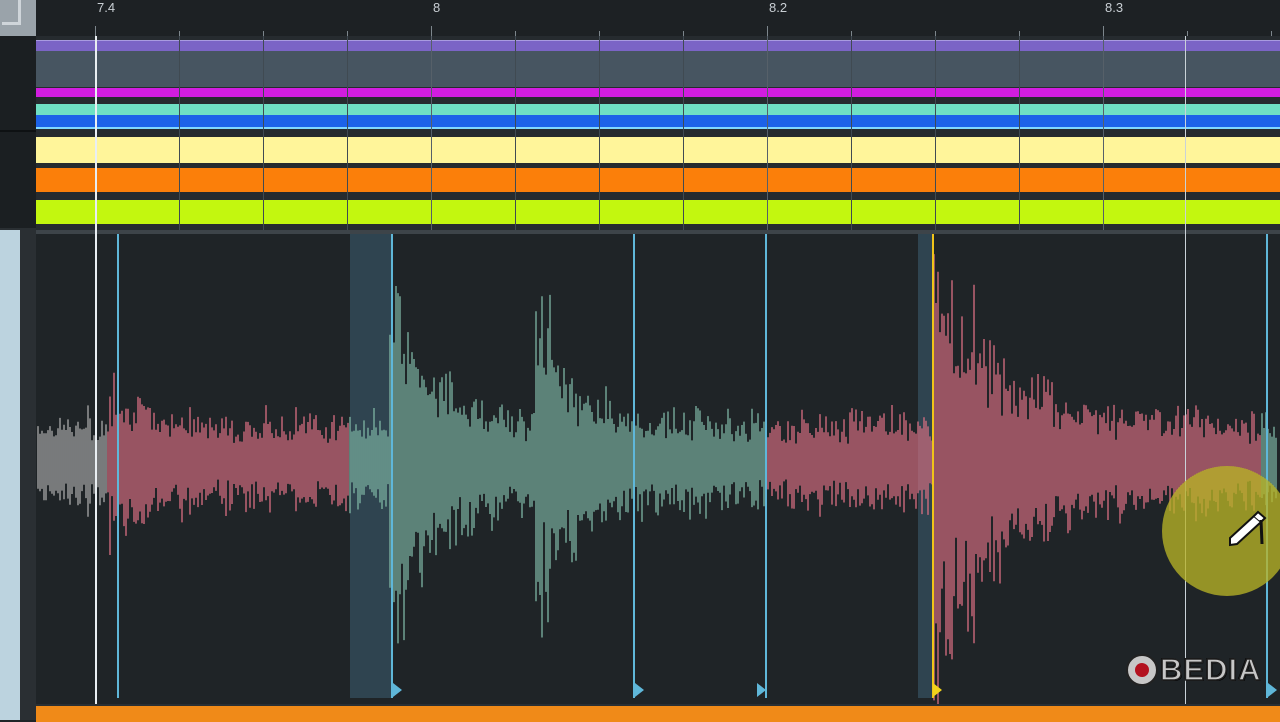 The image size is (1280, 722). I want to click on lane-orange, so click(658, 180).